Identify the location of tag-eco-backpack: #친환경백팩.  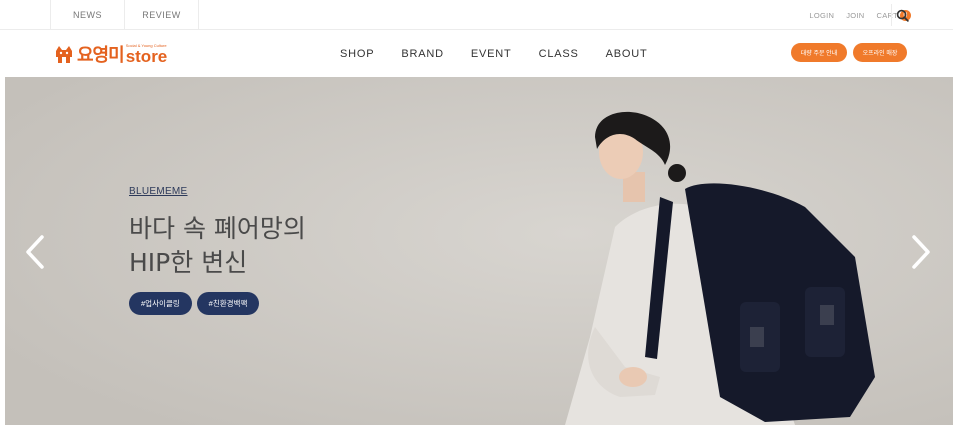
(228, 303).